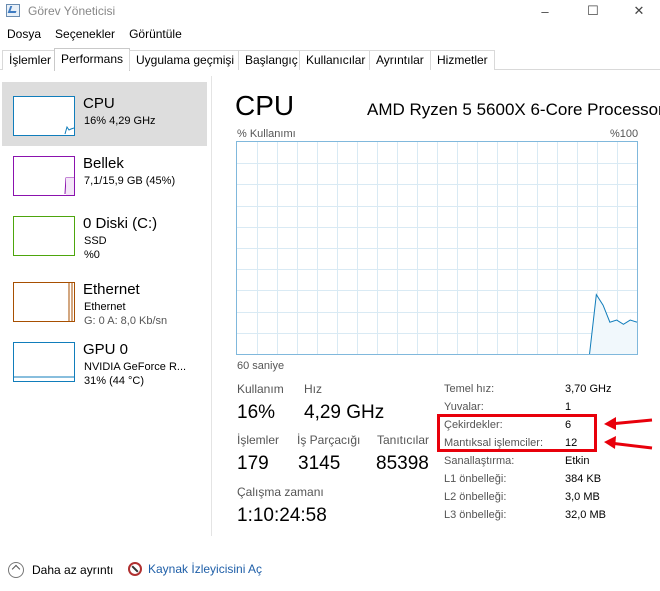  I want to click on footer: Daha az ayrıntı Kaynak İzleyicisini Aç, so click(330, 571).